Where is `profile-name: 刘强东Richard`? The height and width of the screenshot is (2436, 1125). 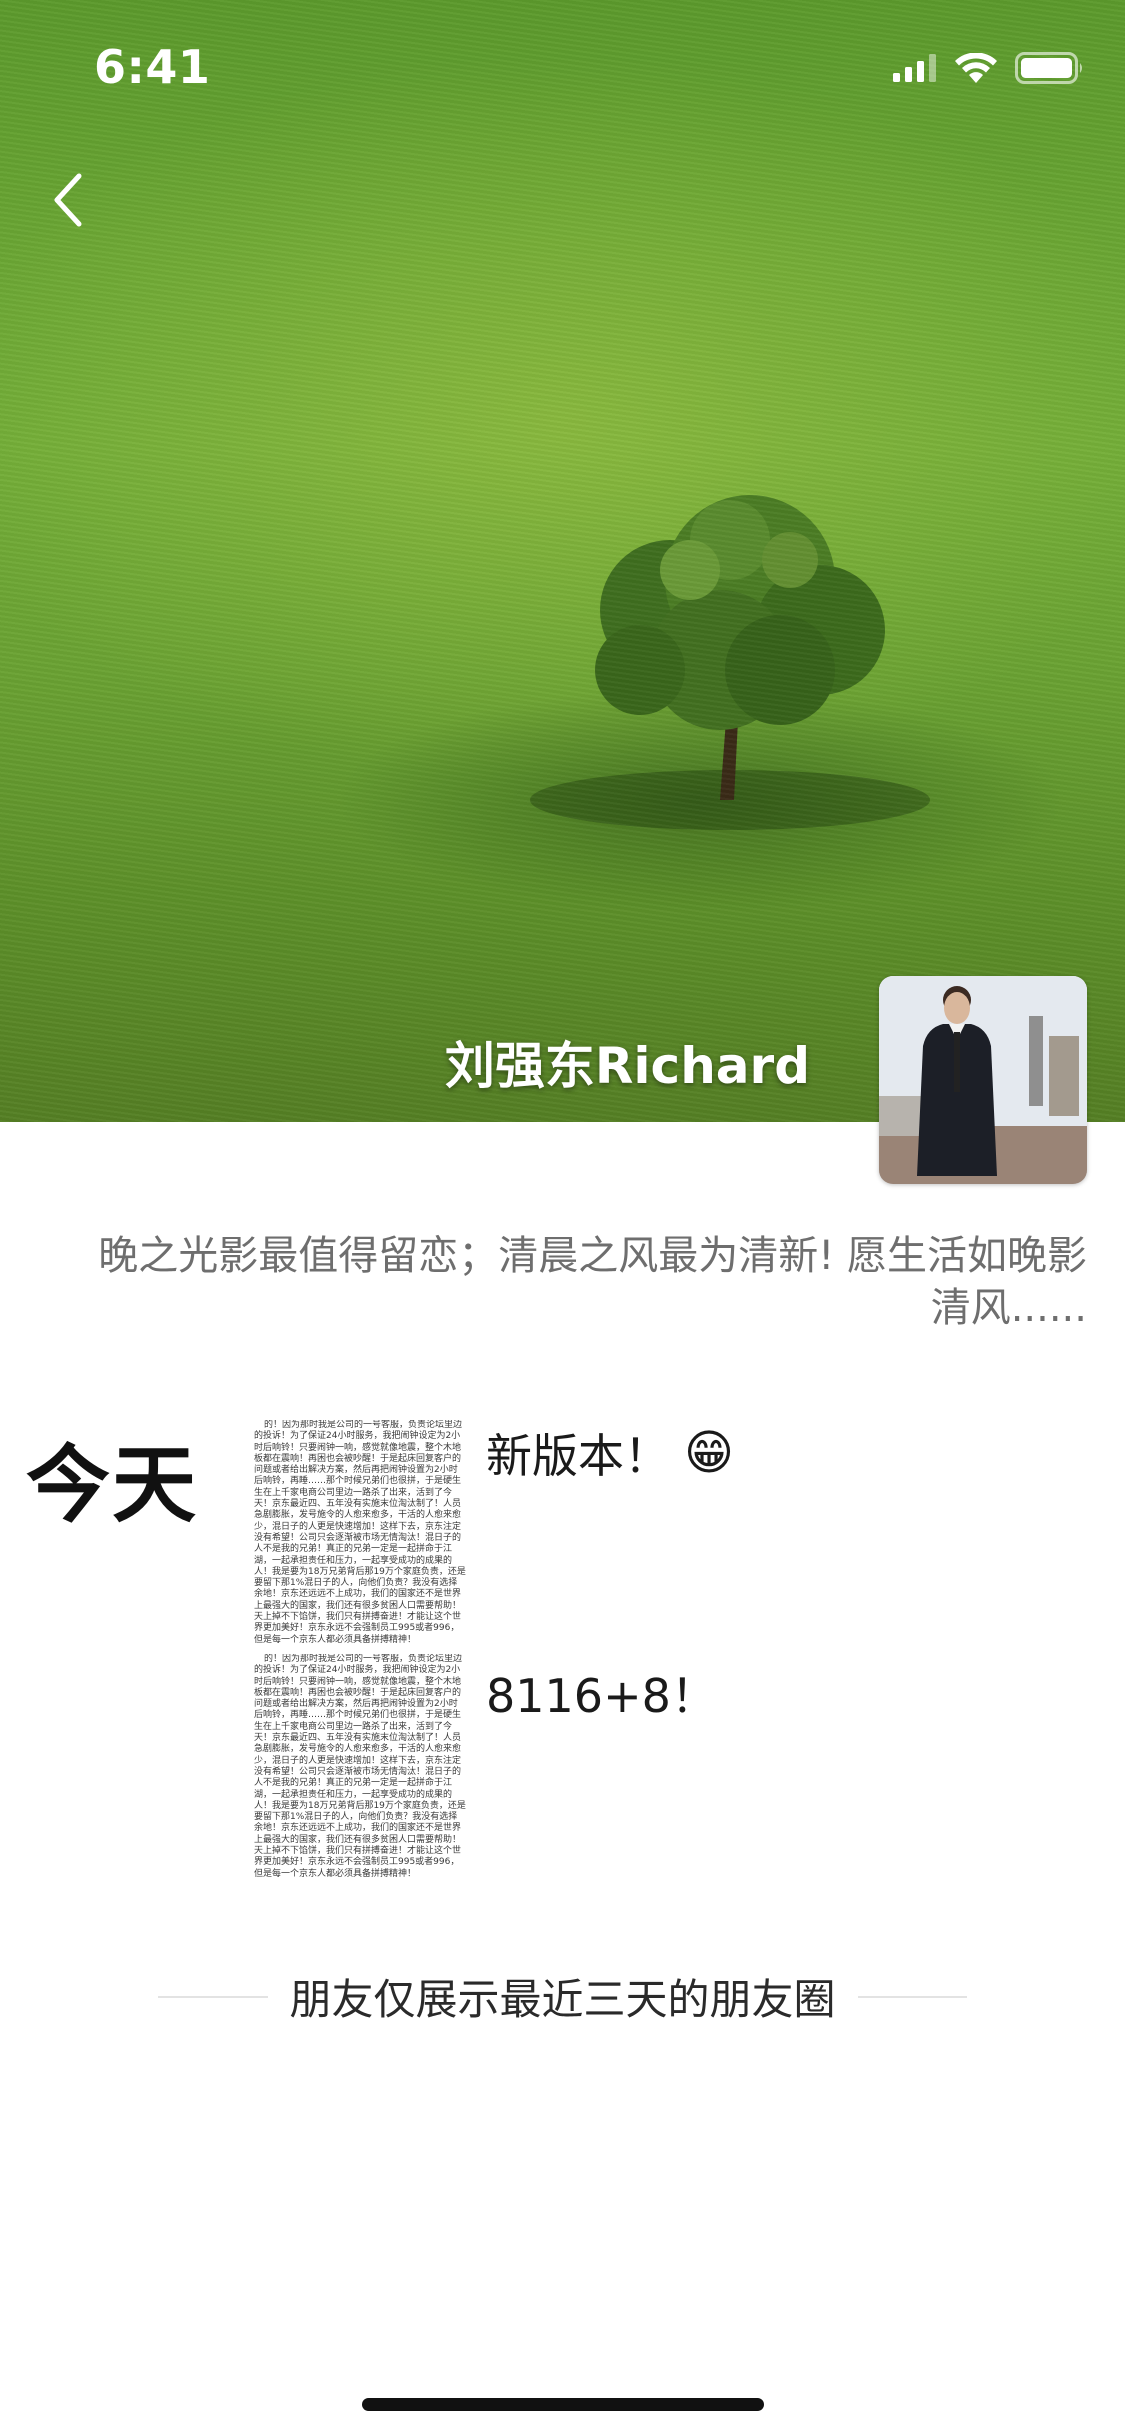
profile-name: 刘强东Richard is located at coordinates (627, 1066).